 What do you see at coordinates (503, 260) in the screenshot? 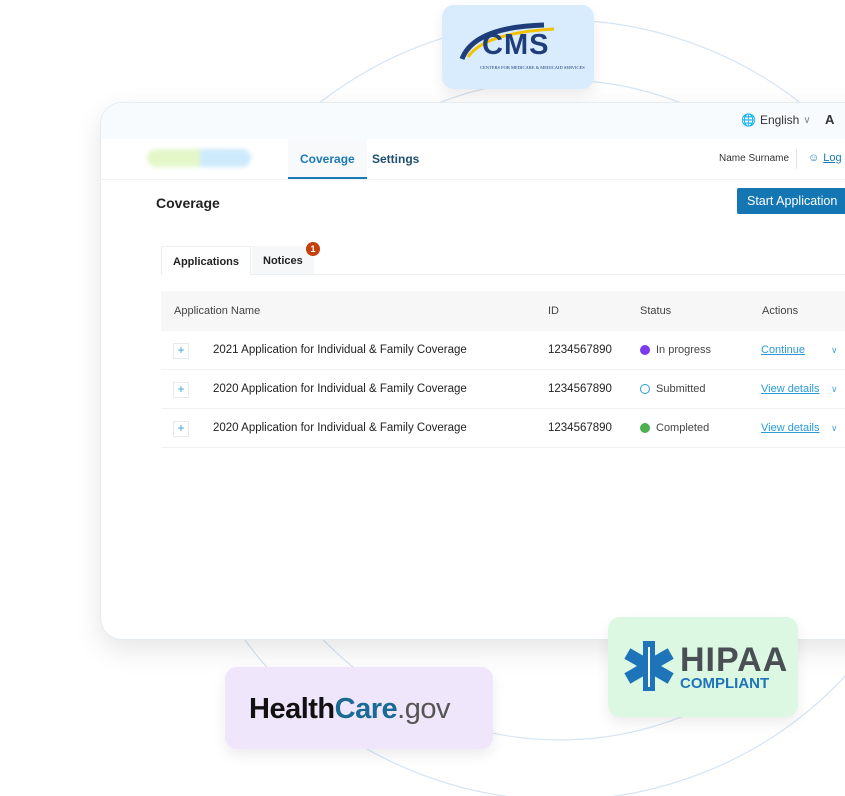
I see `subtabs: Applications Notices` at bounding box center [503, 260].